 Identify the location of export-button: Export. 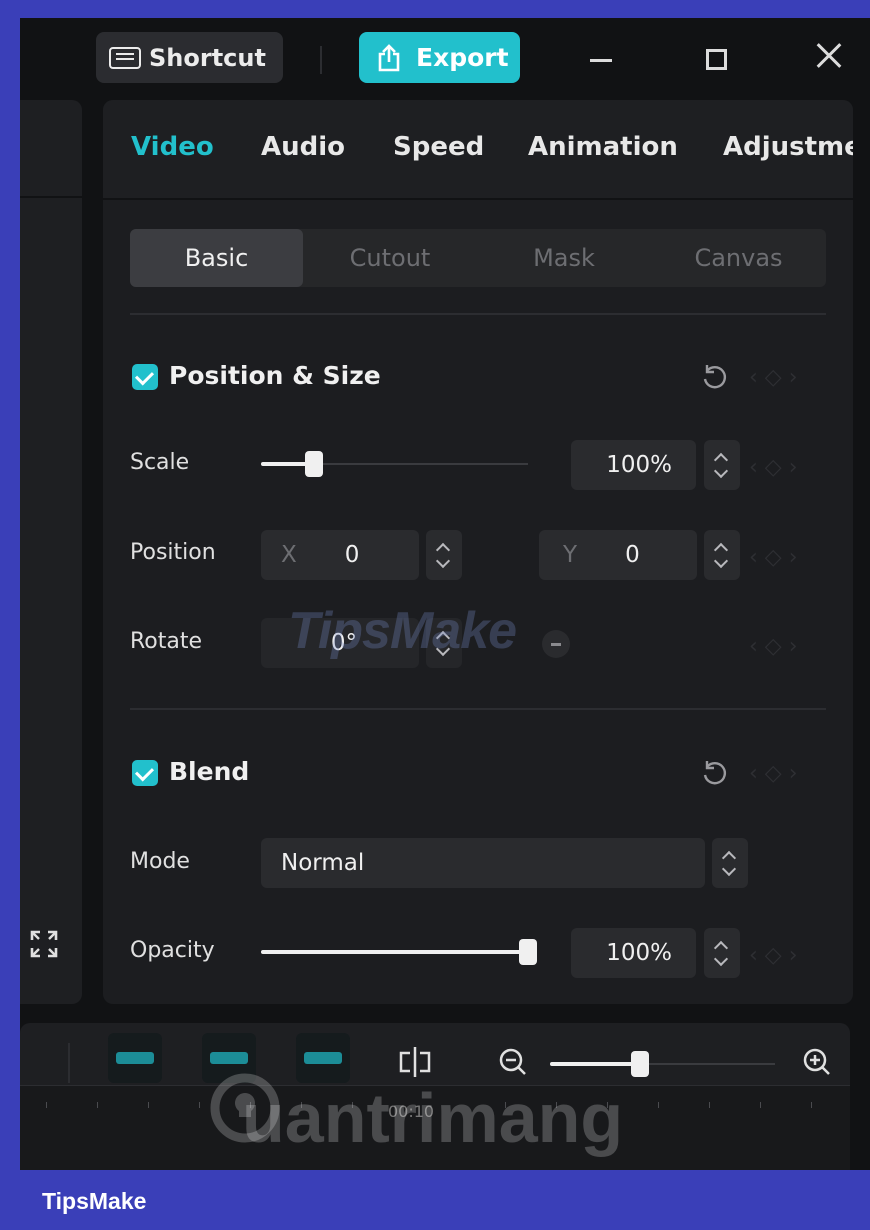
(439, 57).